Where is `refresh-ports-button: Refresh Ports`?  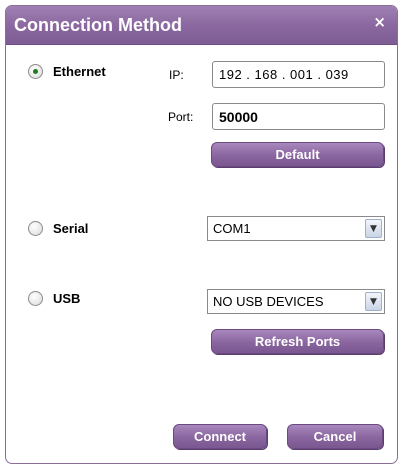
refresh-ports-button: Refresh Ports is located at coordinates (297, 341).